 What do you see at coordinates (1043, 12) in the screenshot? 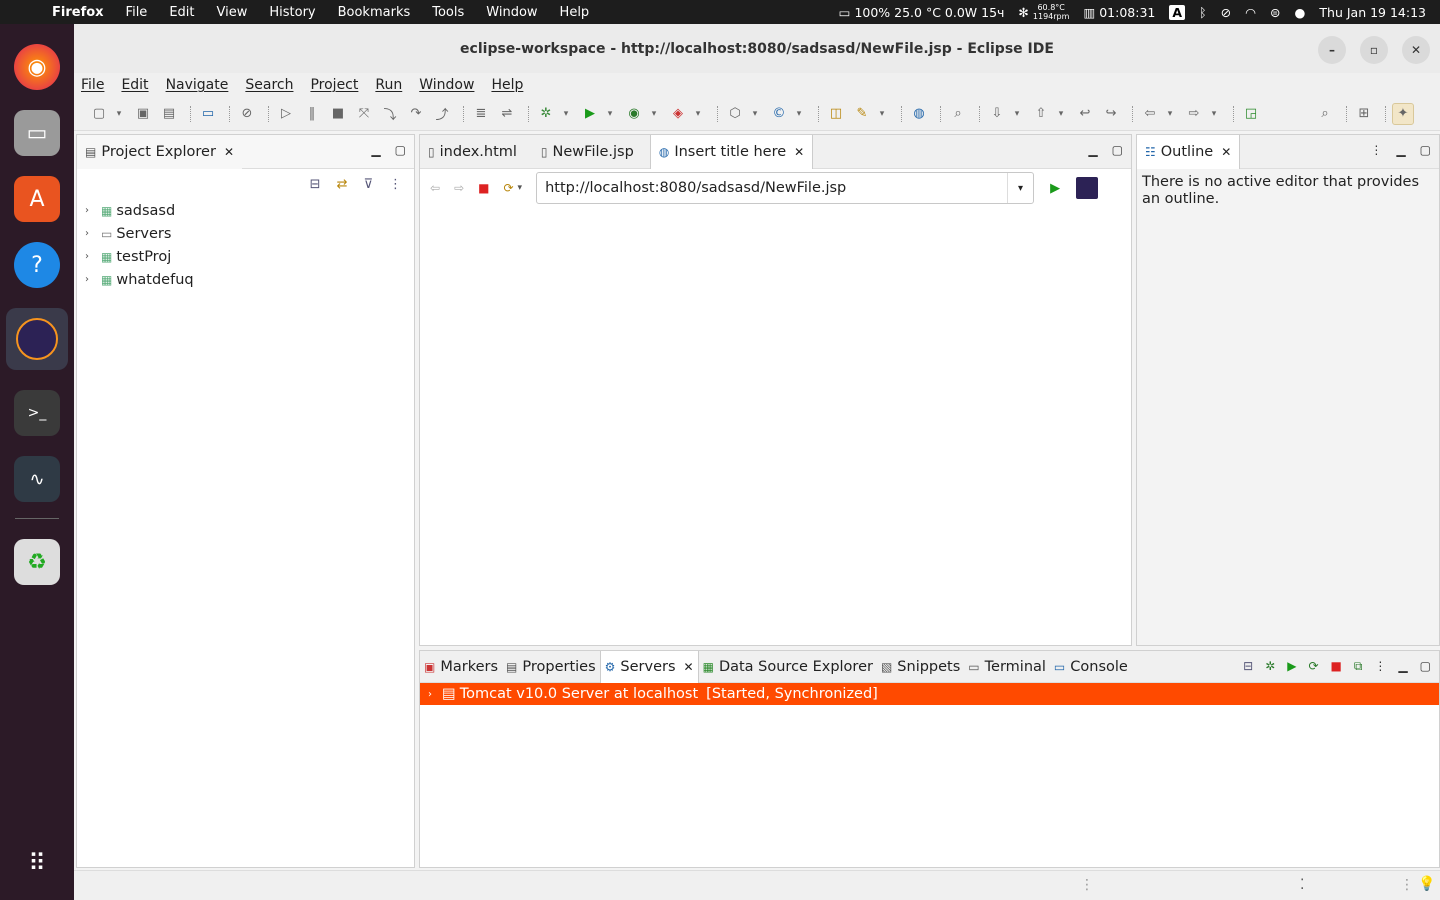
I see `cpu-sensor: ✻ 60.8°C 1194rpm` at bounding box center [1043, 12].